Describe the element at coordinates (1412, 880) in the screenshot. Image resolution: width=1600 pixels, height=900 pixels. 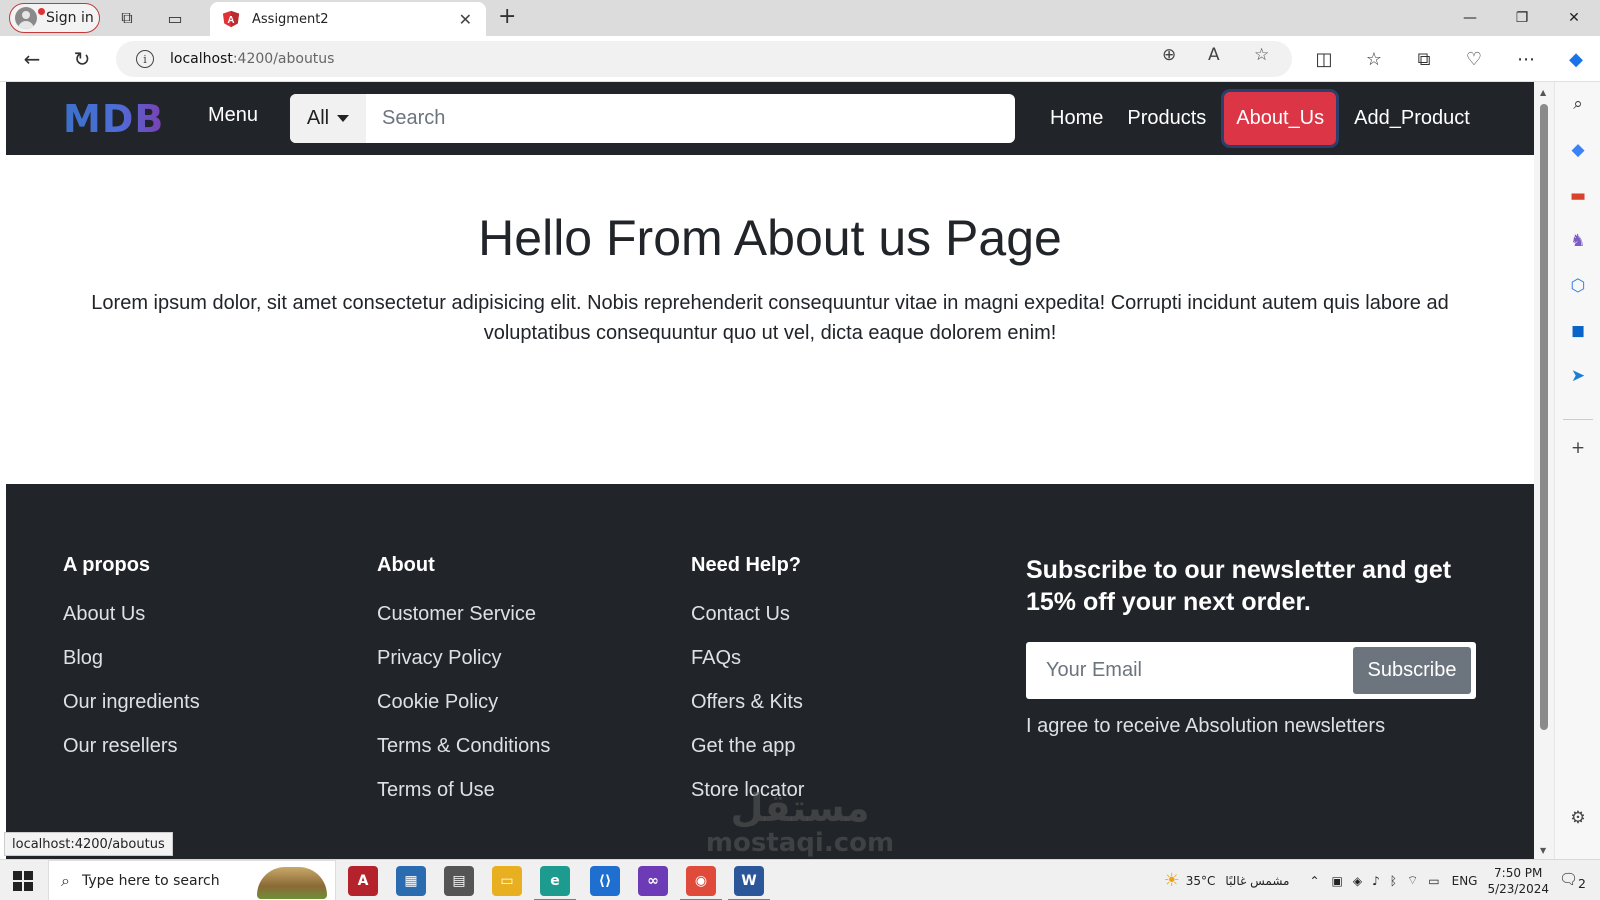
I see `wifi-icon: ⌔` at that location.